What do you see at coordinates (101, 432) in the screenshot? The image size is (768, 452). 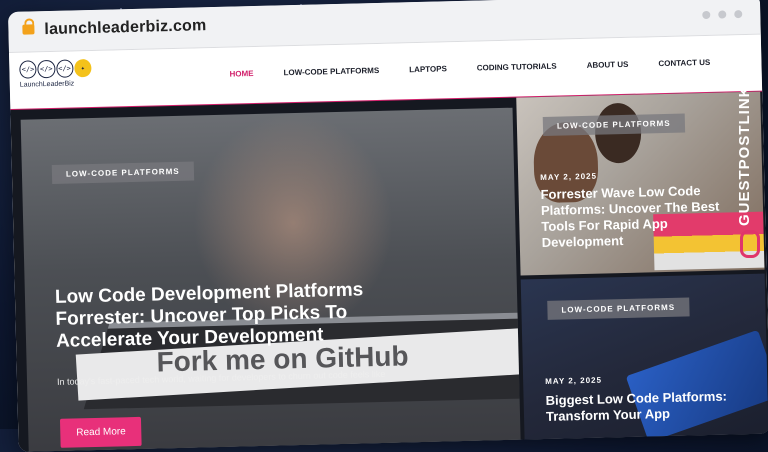 I see `read-more-button: Read More` at bounding box center [101, 432].